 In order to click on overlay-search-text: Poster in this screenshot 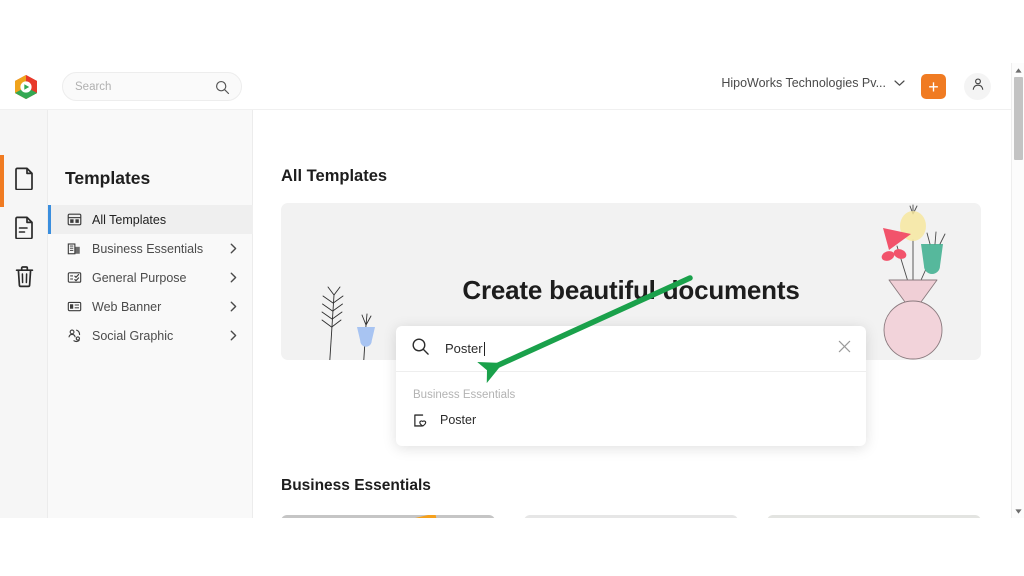, I will do `click(464, 348)`.